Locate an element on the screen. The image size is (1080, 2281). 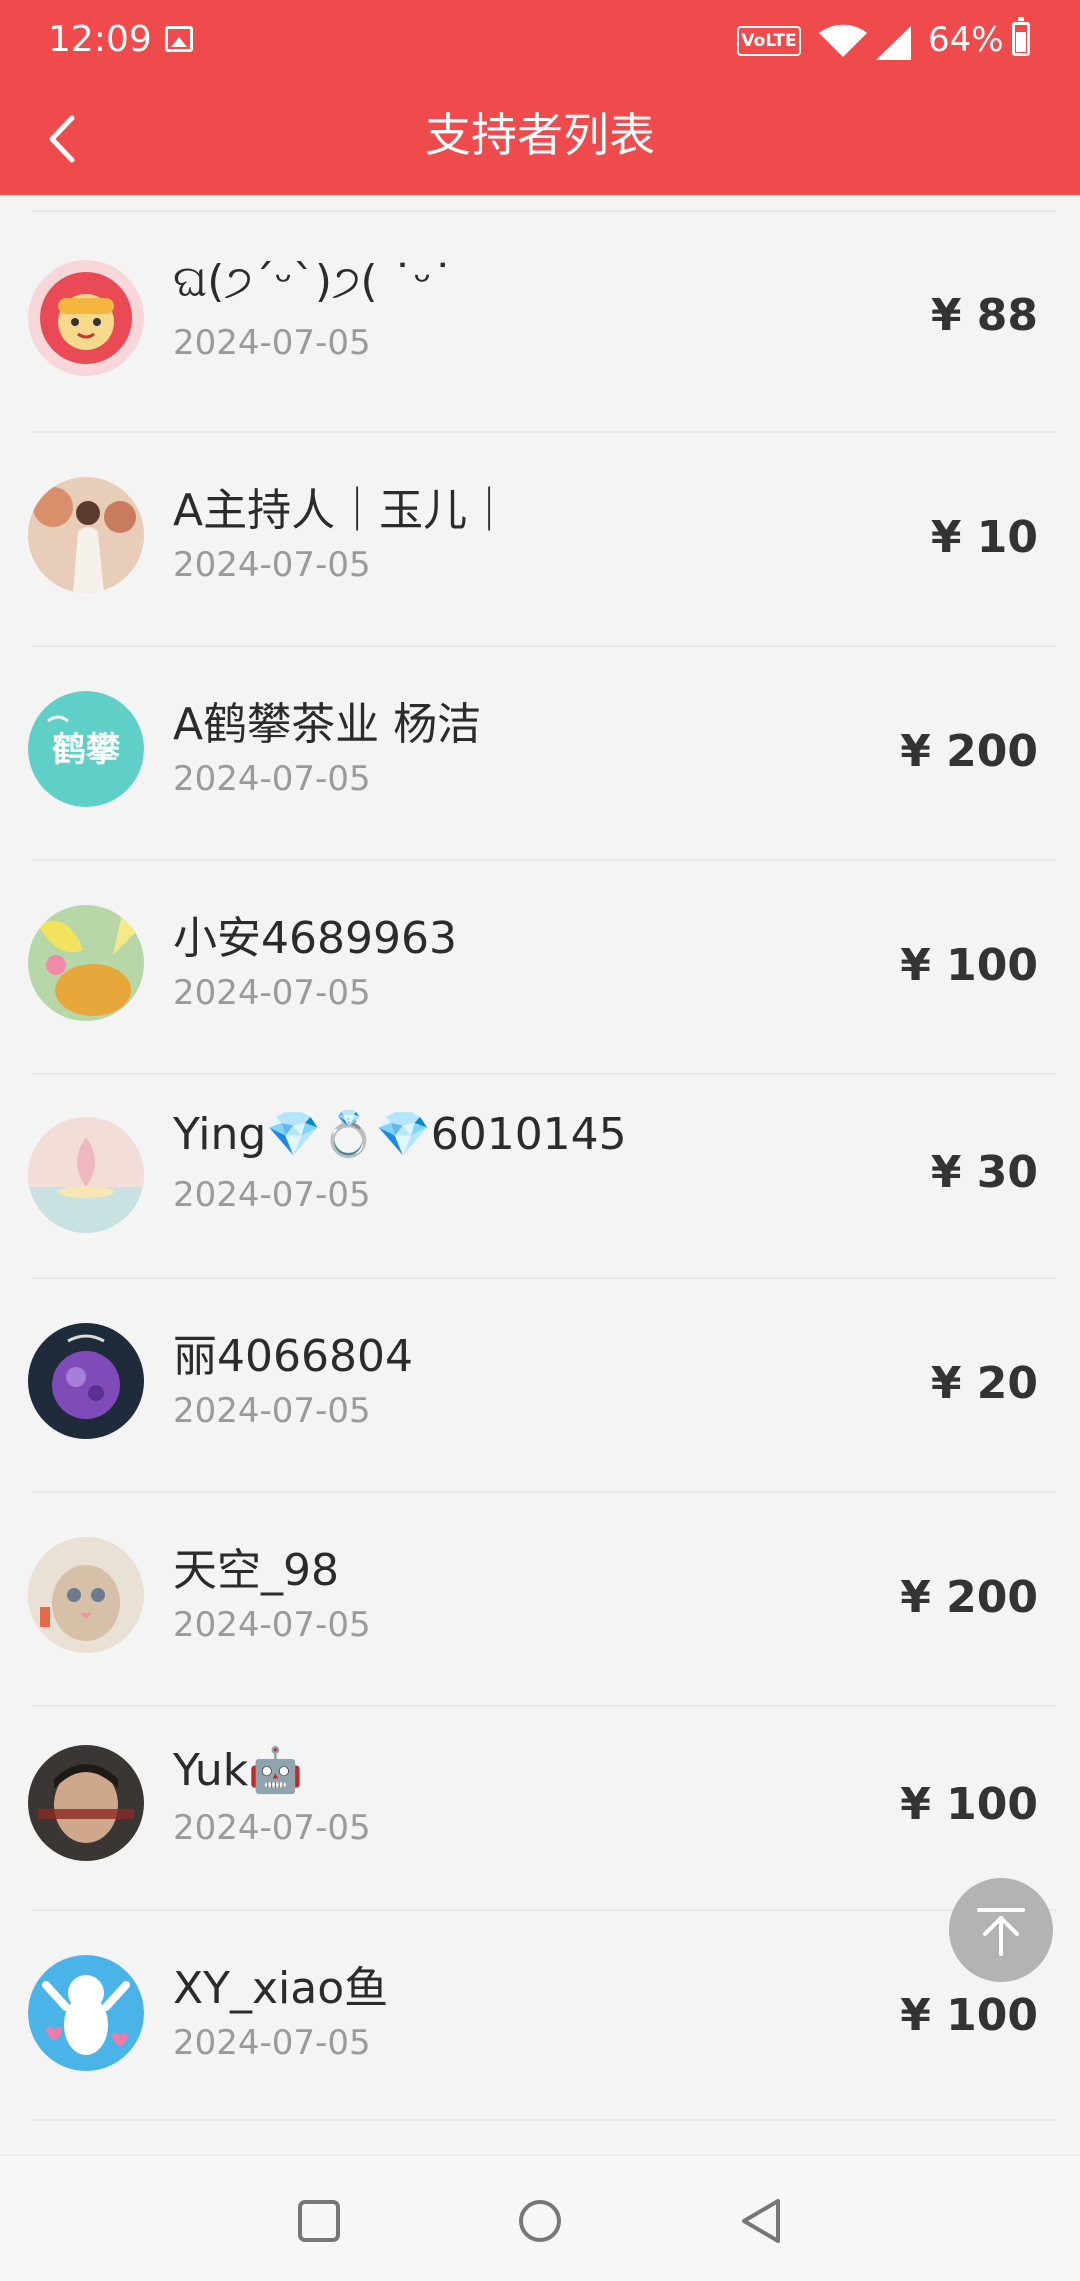
supporter-name: 天空_98 is located at coordinates (256, 1570).